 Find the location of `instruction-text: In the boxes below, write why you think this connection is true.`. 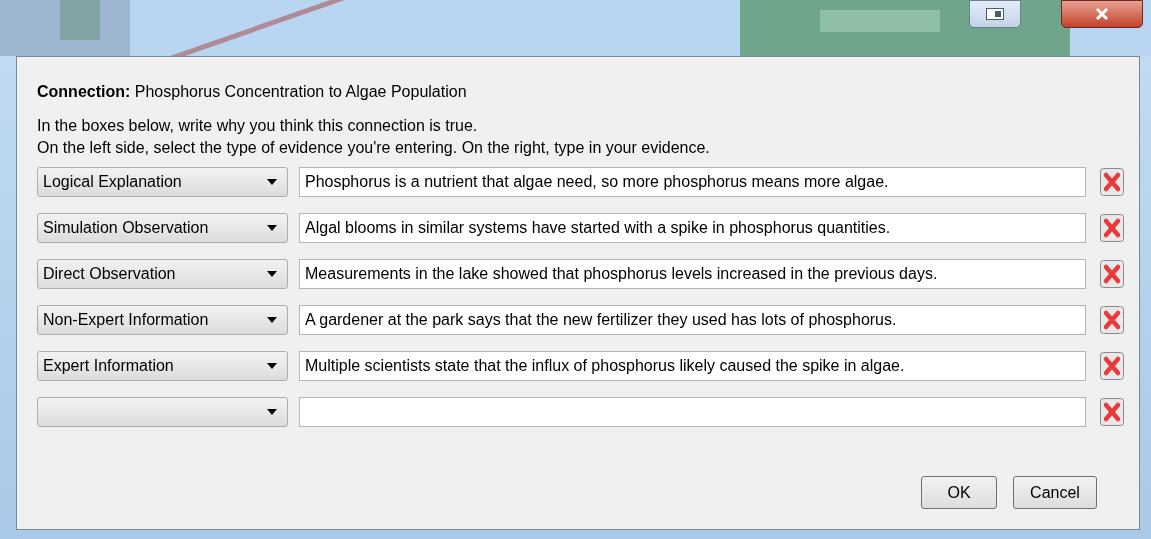

instruction-text: In the boxes below, write why you think this connection is true. is located at coordinates (258, 126).